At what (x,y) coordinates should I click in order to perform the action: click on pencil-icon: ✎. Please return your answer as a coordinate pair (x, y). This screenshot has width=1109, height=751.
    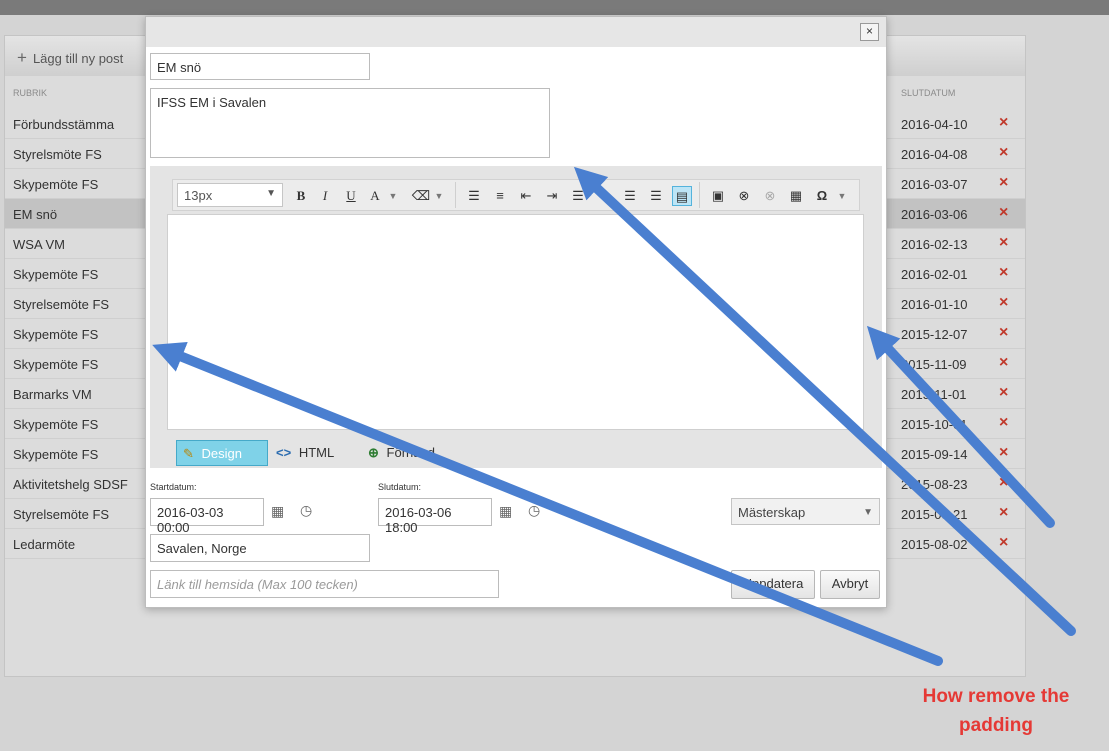
    Looking at the image, I should click on (188, 453).